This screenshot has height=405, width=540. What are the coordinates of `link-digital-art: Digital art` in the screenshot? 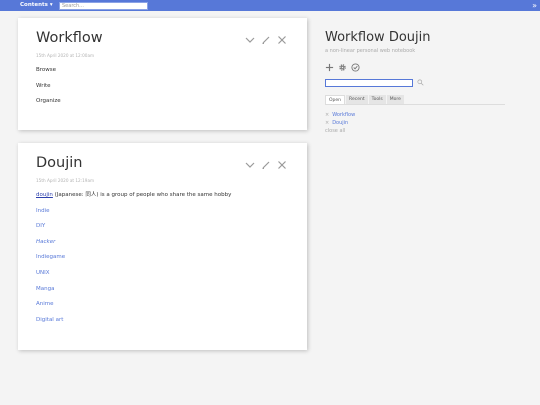 It's located at (49, 320).